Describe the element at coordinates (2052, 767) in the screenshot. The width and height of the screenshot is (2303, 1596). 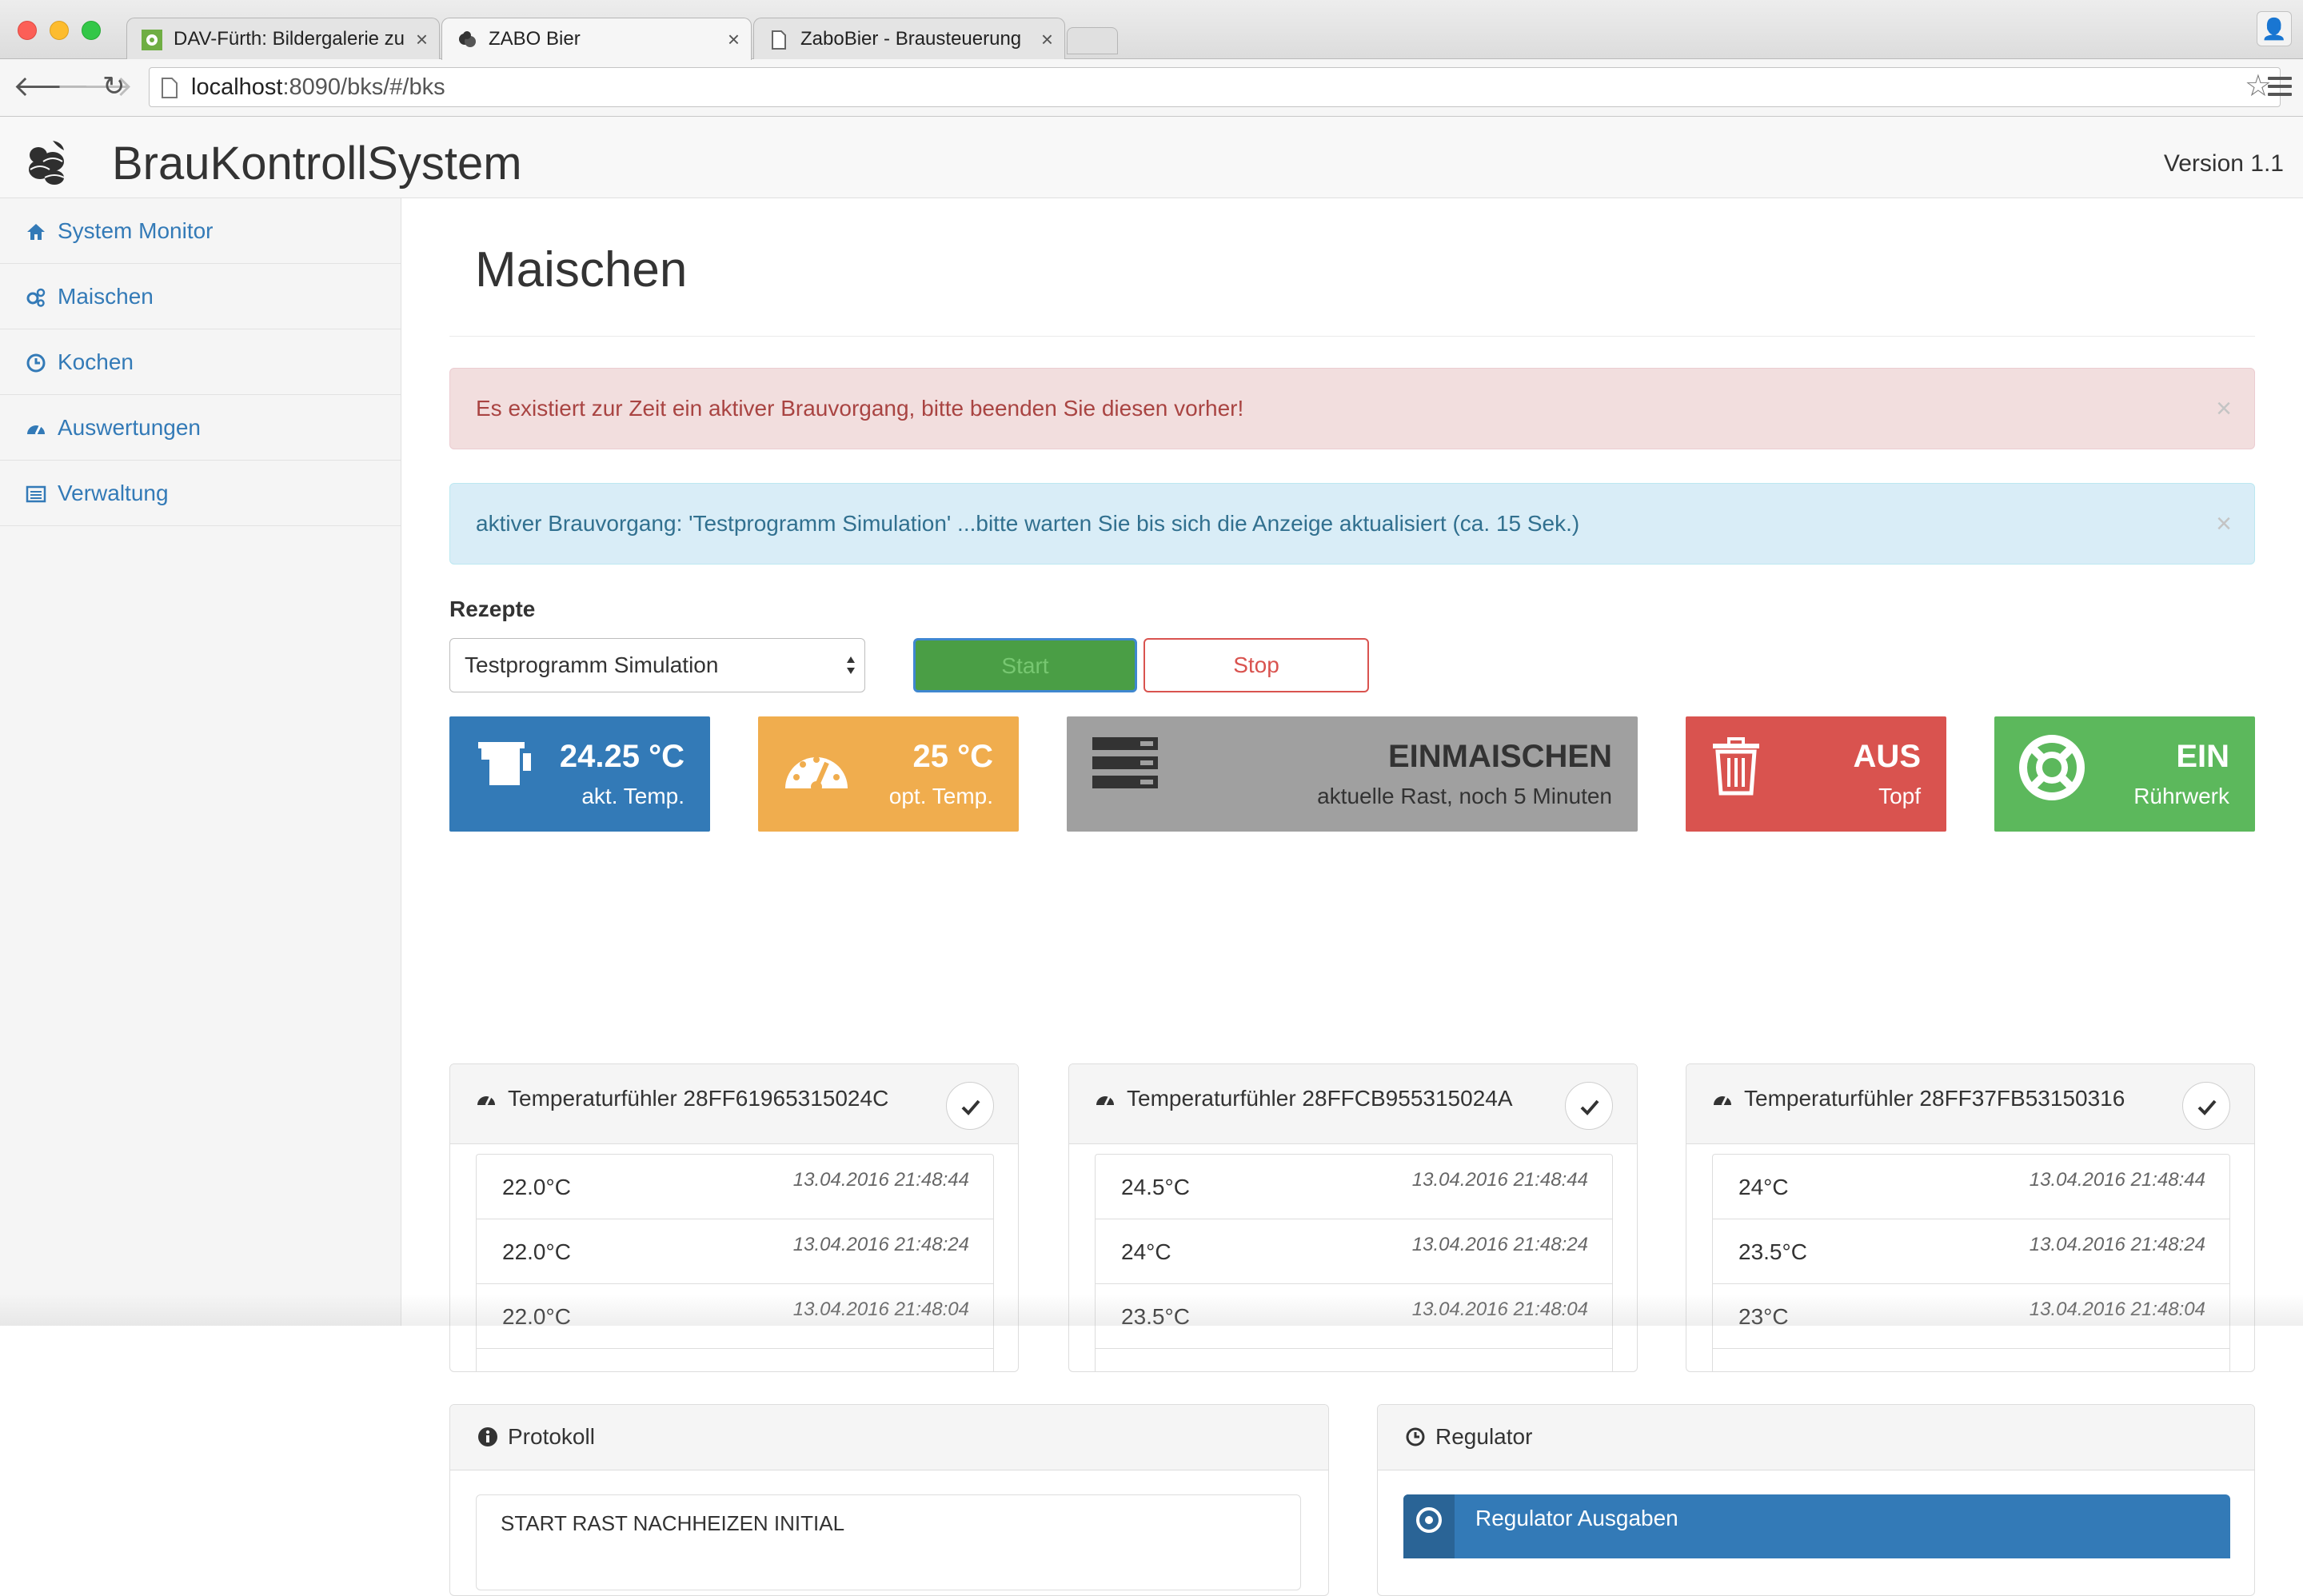
I see `life-ring-icon` at that location.